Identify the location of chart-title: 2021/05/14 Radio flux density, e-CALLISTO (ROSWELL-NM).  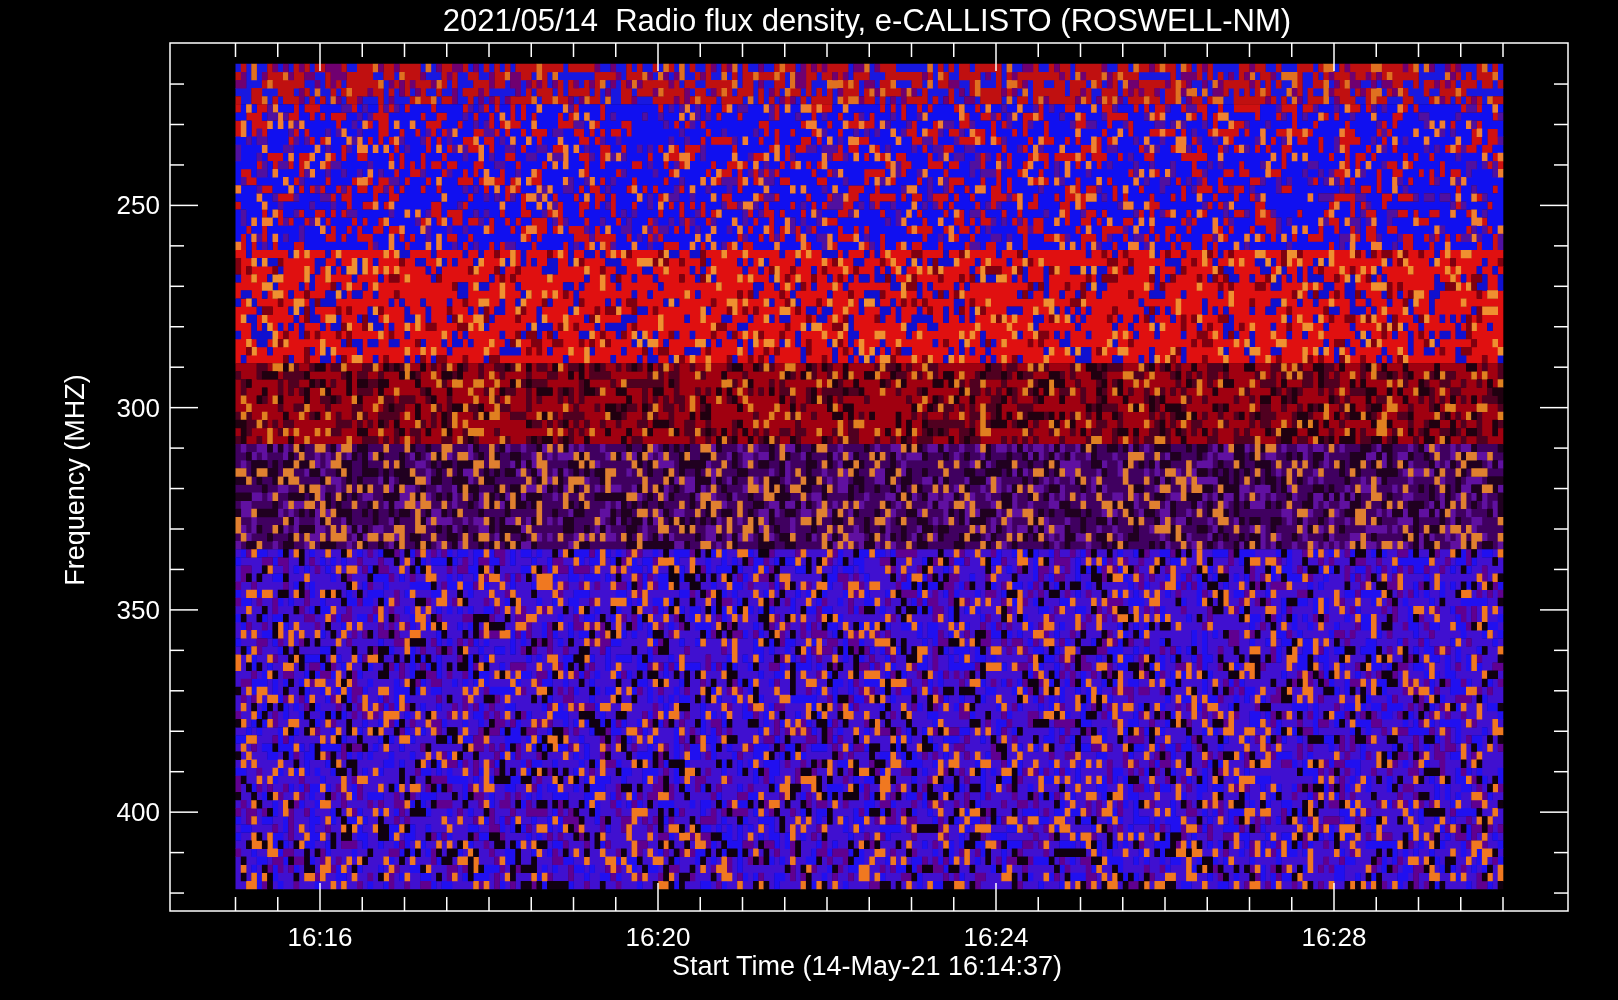
(867, 20).